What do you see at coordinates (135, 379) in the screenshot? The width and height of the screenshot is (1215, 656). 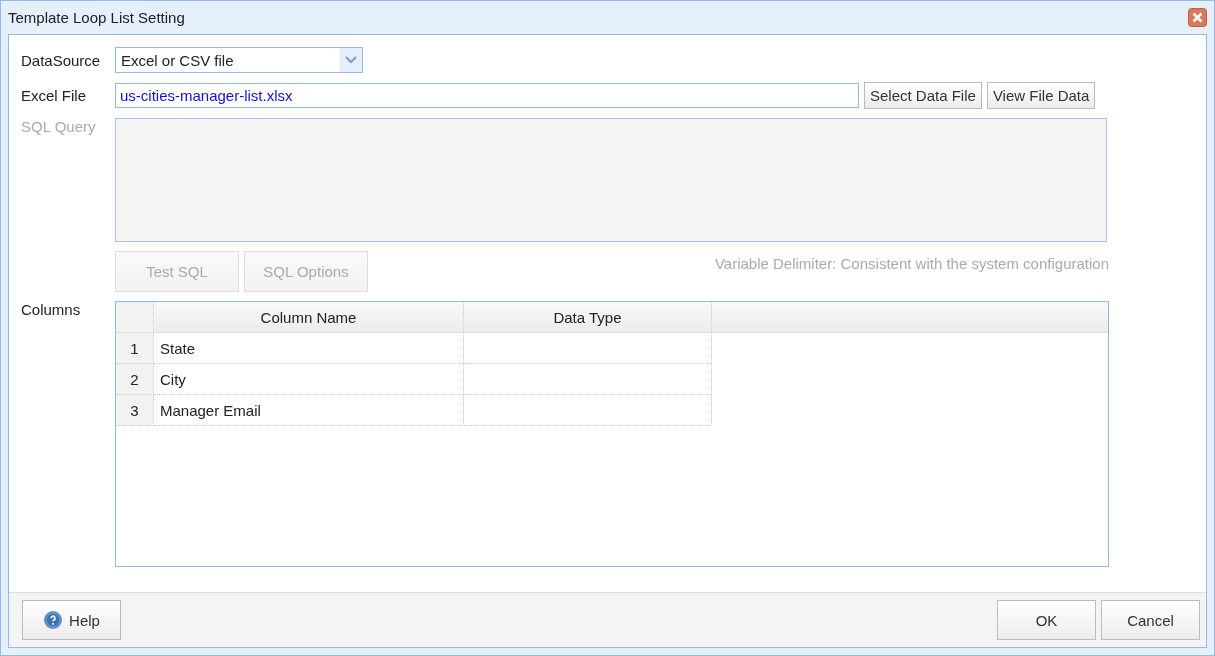 I see `row-number: 2` at bounding box center [135, 379].